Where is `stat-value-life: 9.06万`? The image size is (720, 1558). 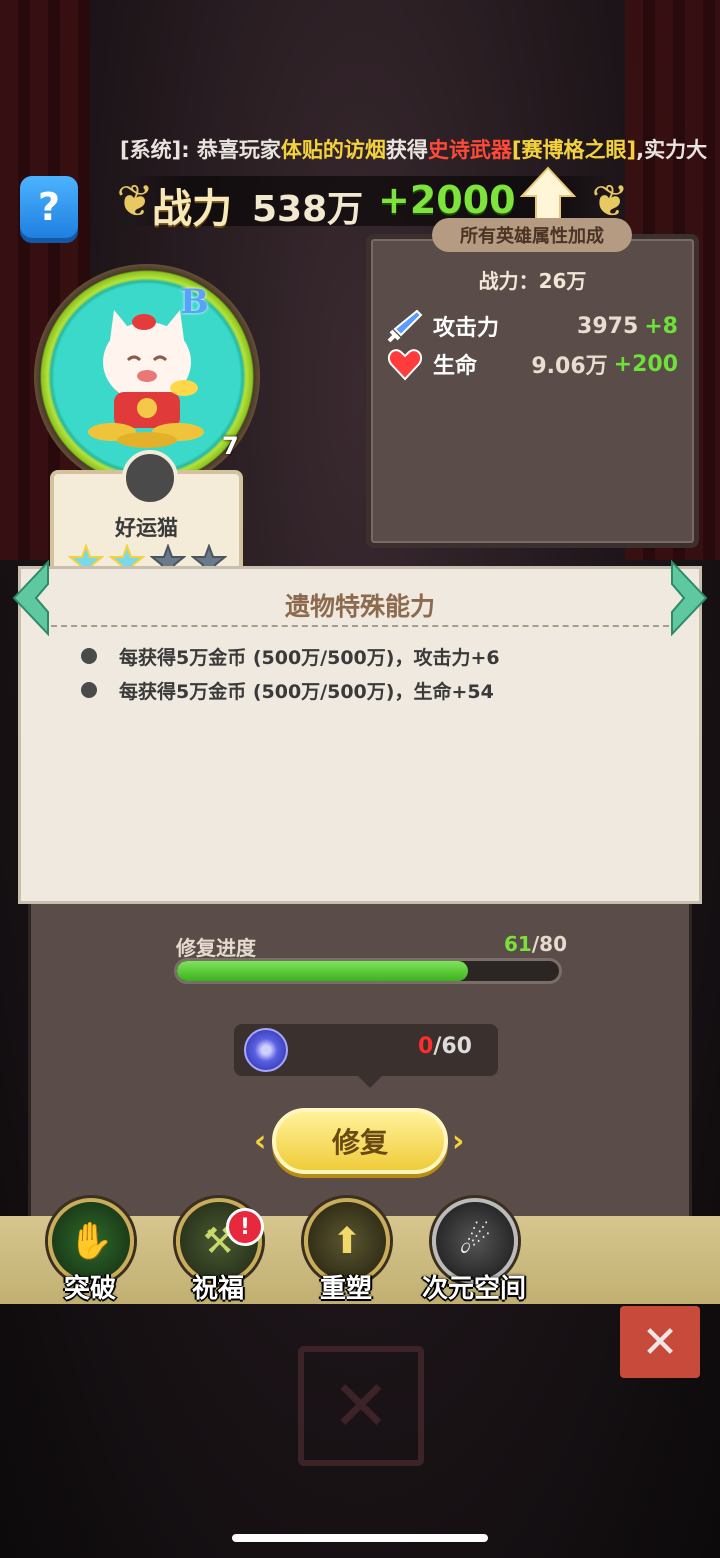 stat-value-life: 9.06万 is located at coordinates (569, 366).